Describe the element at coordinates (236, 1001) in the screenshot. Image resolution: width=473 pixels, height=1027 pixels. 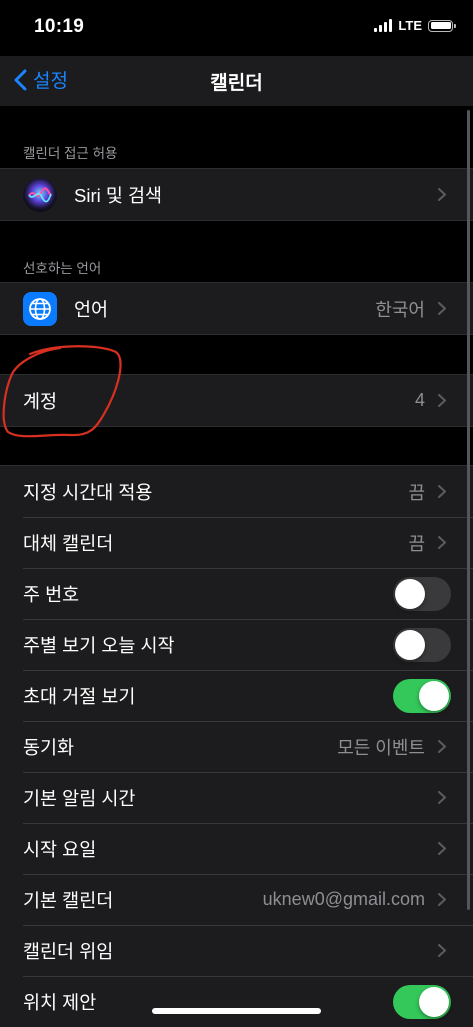
I see `row-location-suggestions: 위치 제안` at that location.